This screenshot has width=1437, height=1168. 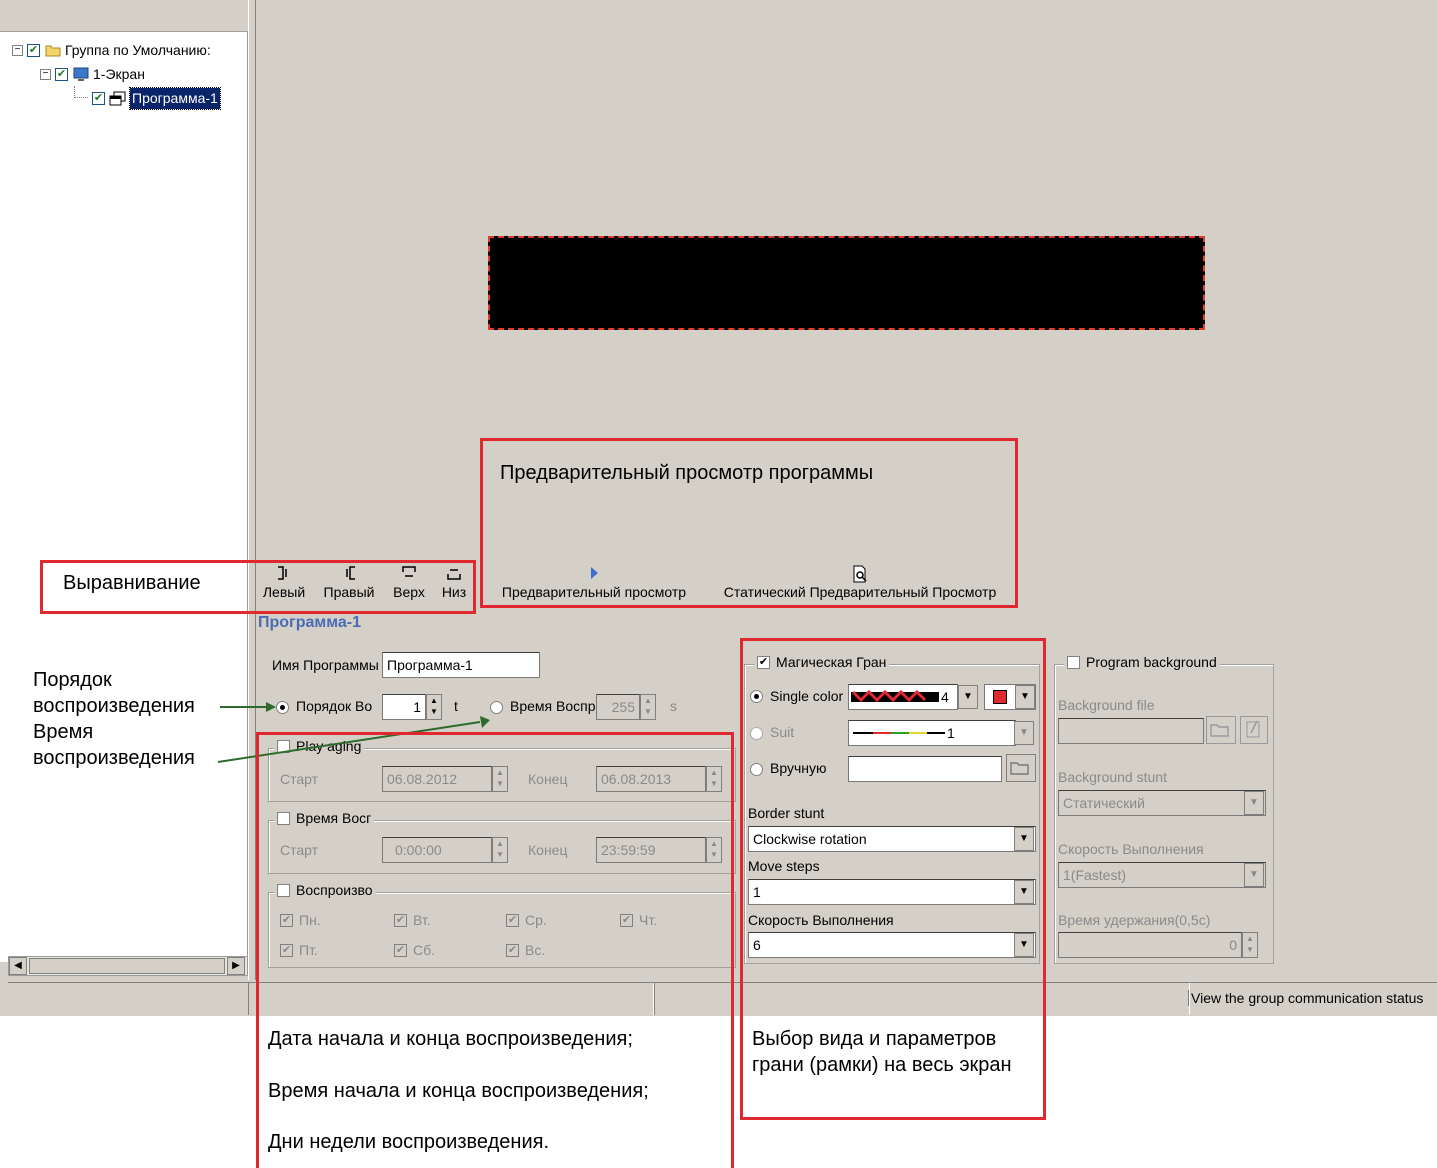 I want to click on scroll-right-icon: ▶, so click(x=236, y=966).